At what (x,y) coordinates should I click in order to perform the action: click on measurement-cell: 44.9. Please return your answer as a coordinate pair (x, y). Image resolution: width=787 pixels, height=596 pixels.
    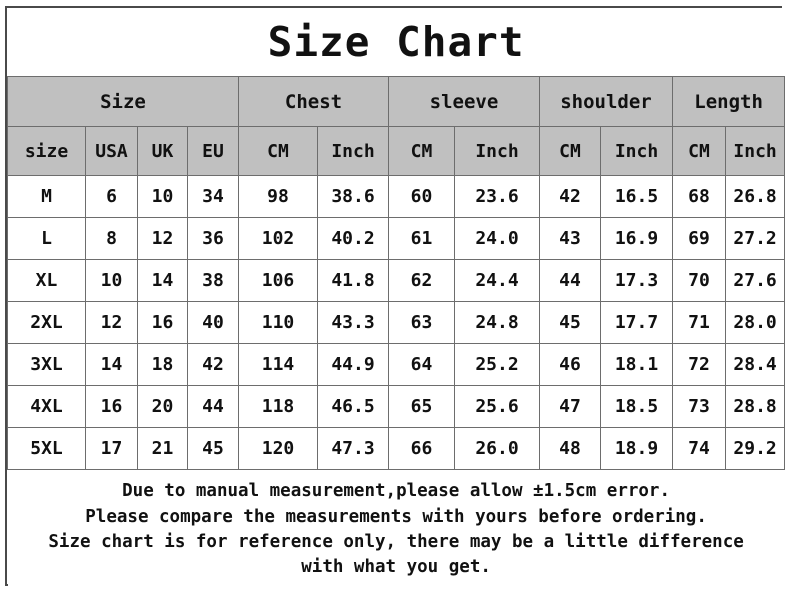
    Looking at the image, I should click on (353, 364).